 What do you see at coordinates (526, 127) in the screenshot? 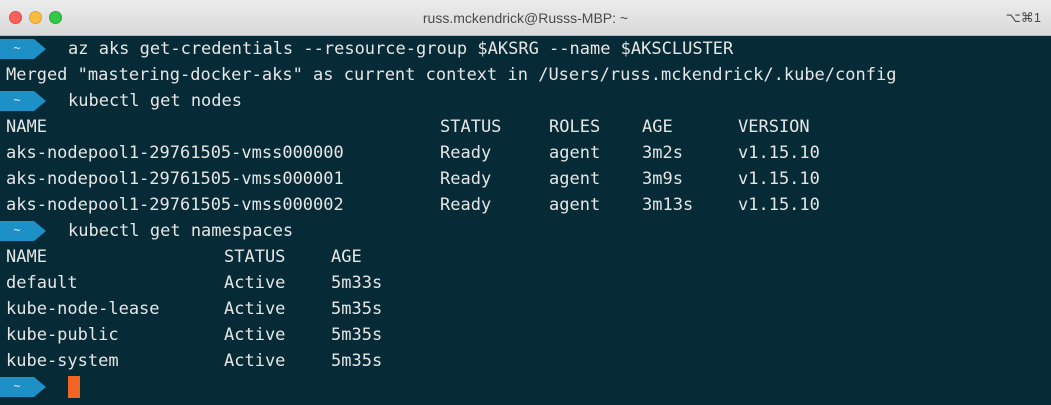
I see `nodes-table-header: NAME STATUS ROLES AGE VERSION` at bounding box center [526, 127].